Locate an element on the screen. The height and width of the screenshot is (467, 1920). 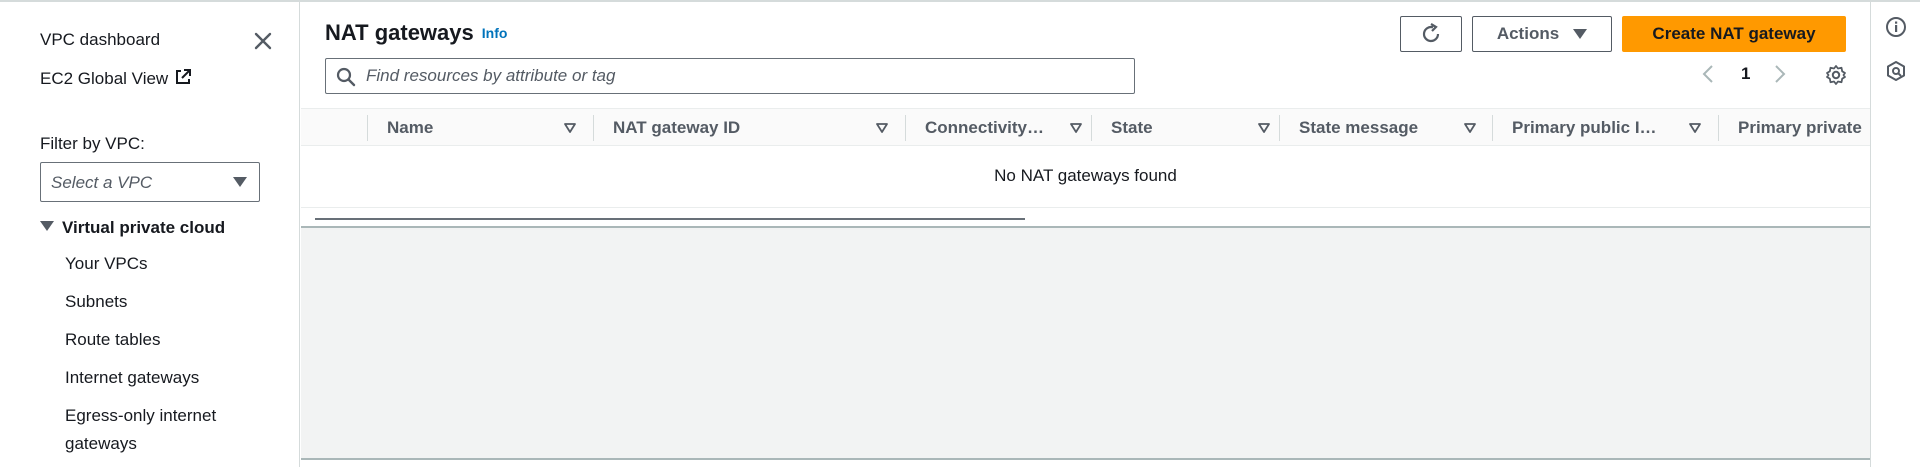
column-header-nat-gateway-id: NAT gateway ID is located at coordinates (754, 127).